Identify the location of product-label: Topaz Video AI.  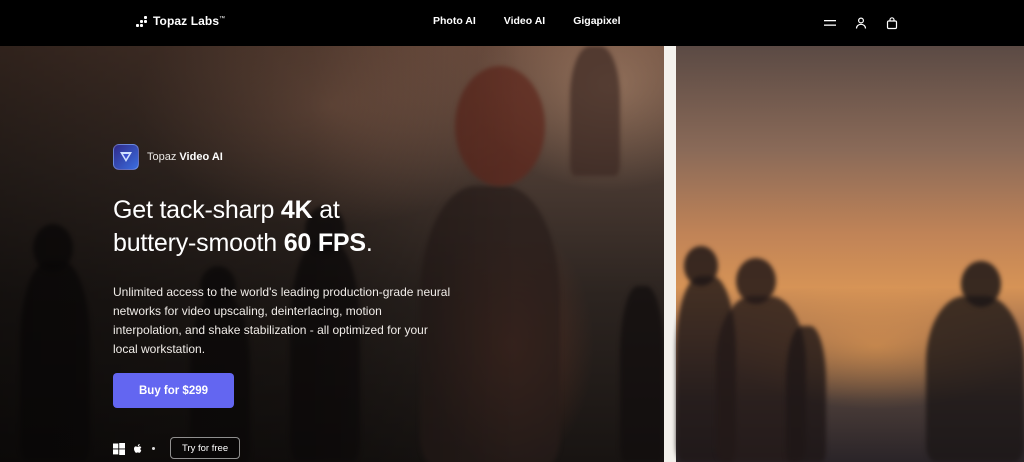
(168, 157).